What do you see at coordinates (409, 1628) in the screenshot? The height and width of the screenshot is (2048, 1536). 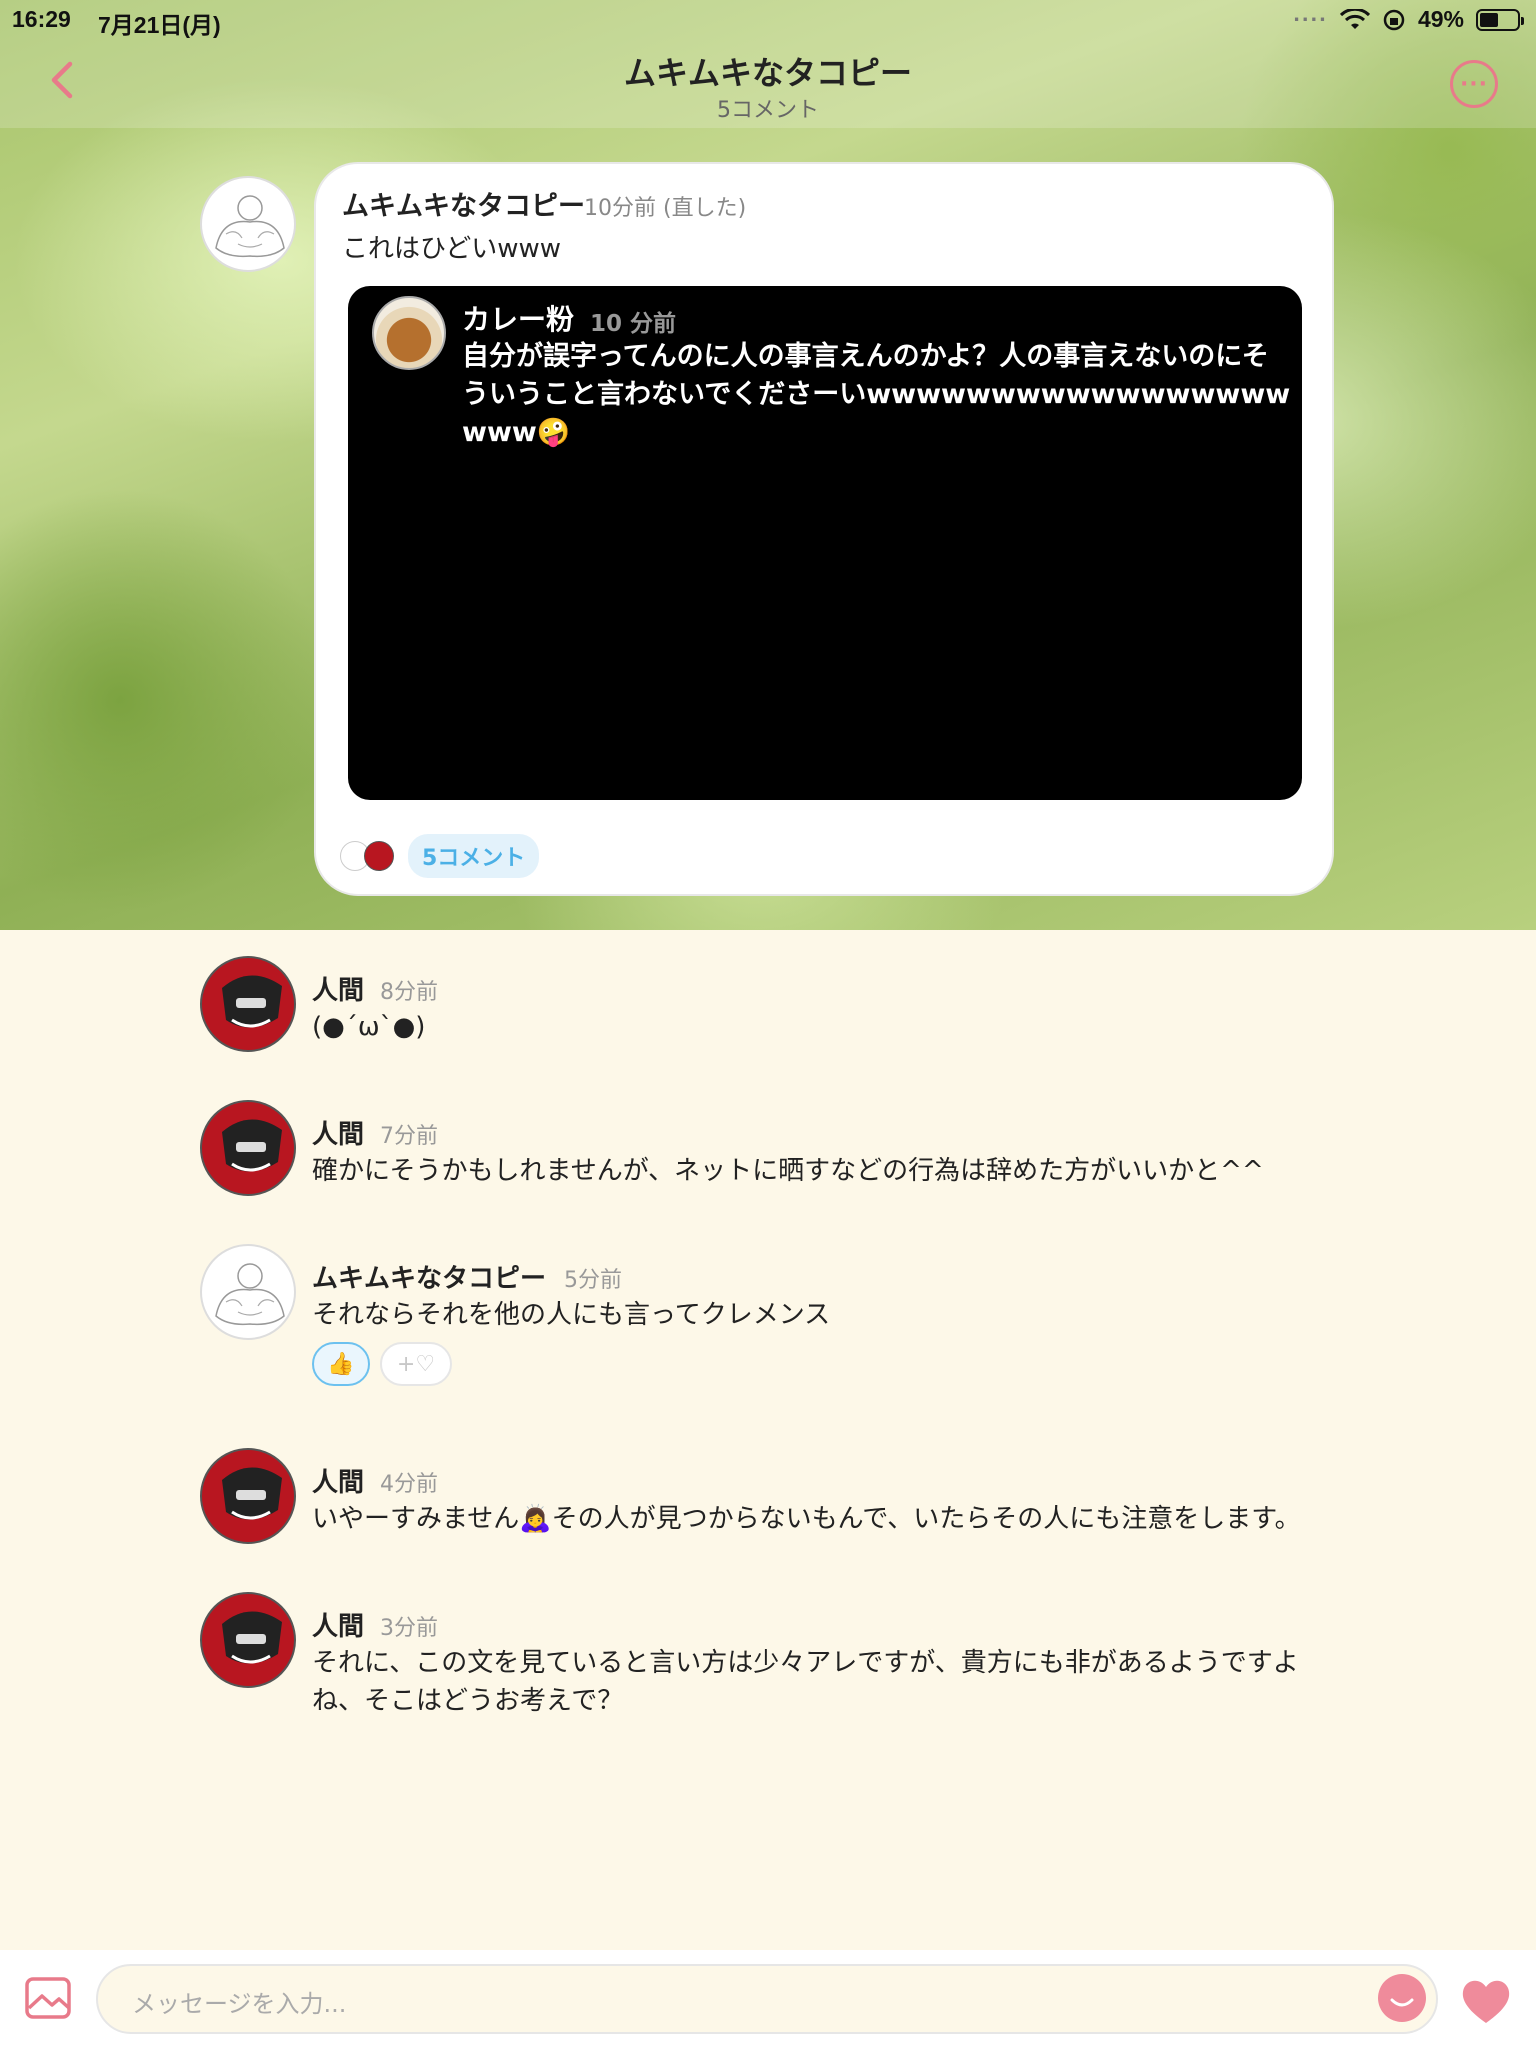 I see `comment-time: 3分前` at bounding box center [409, 1628].